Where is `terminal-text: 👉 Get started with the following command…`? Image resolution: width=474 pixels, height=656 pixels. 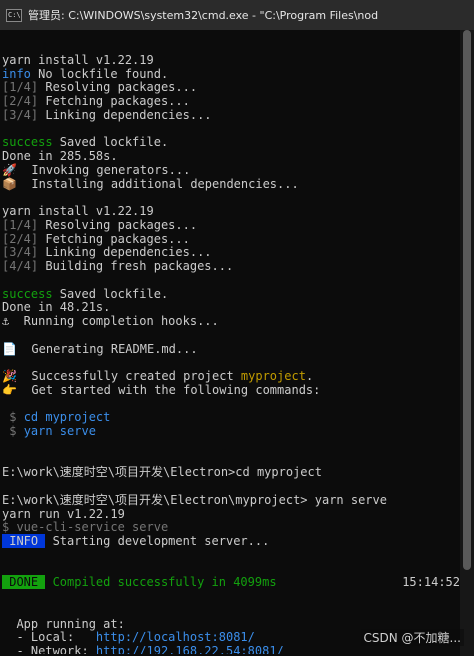
terminal-text: 👉 Get started with the following command… is located at coordinates (161, 389).